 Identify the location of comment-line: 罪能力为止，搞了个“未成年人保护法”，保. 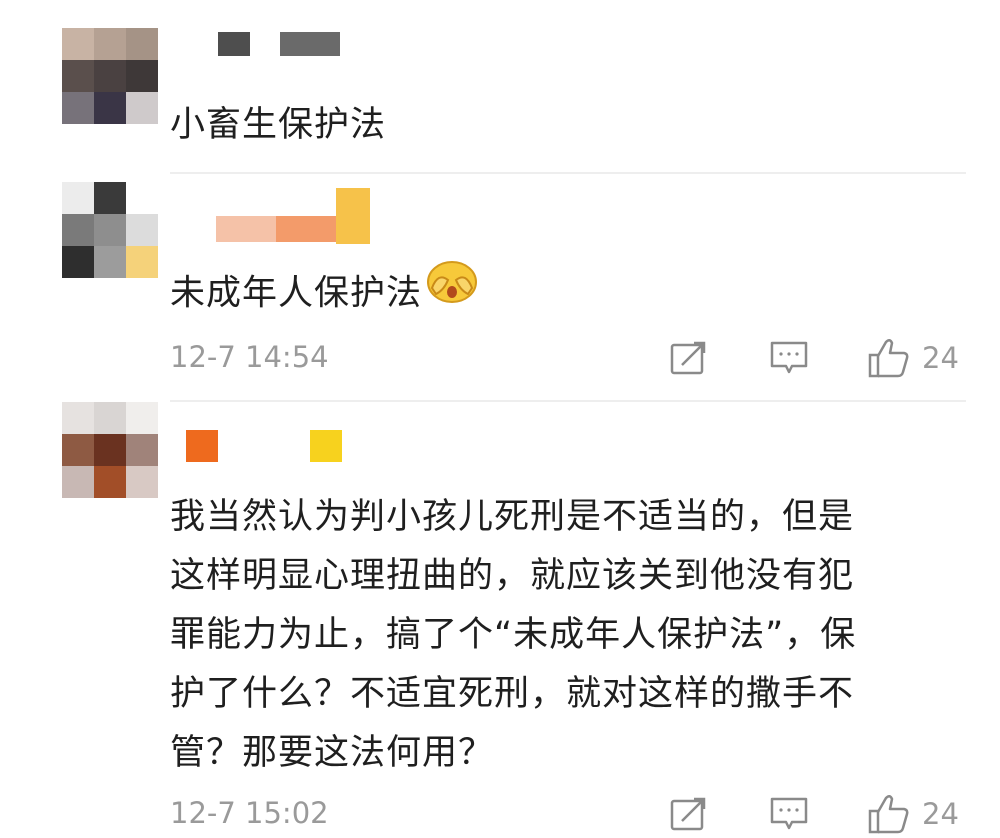
(513, 635).